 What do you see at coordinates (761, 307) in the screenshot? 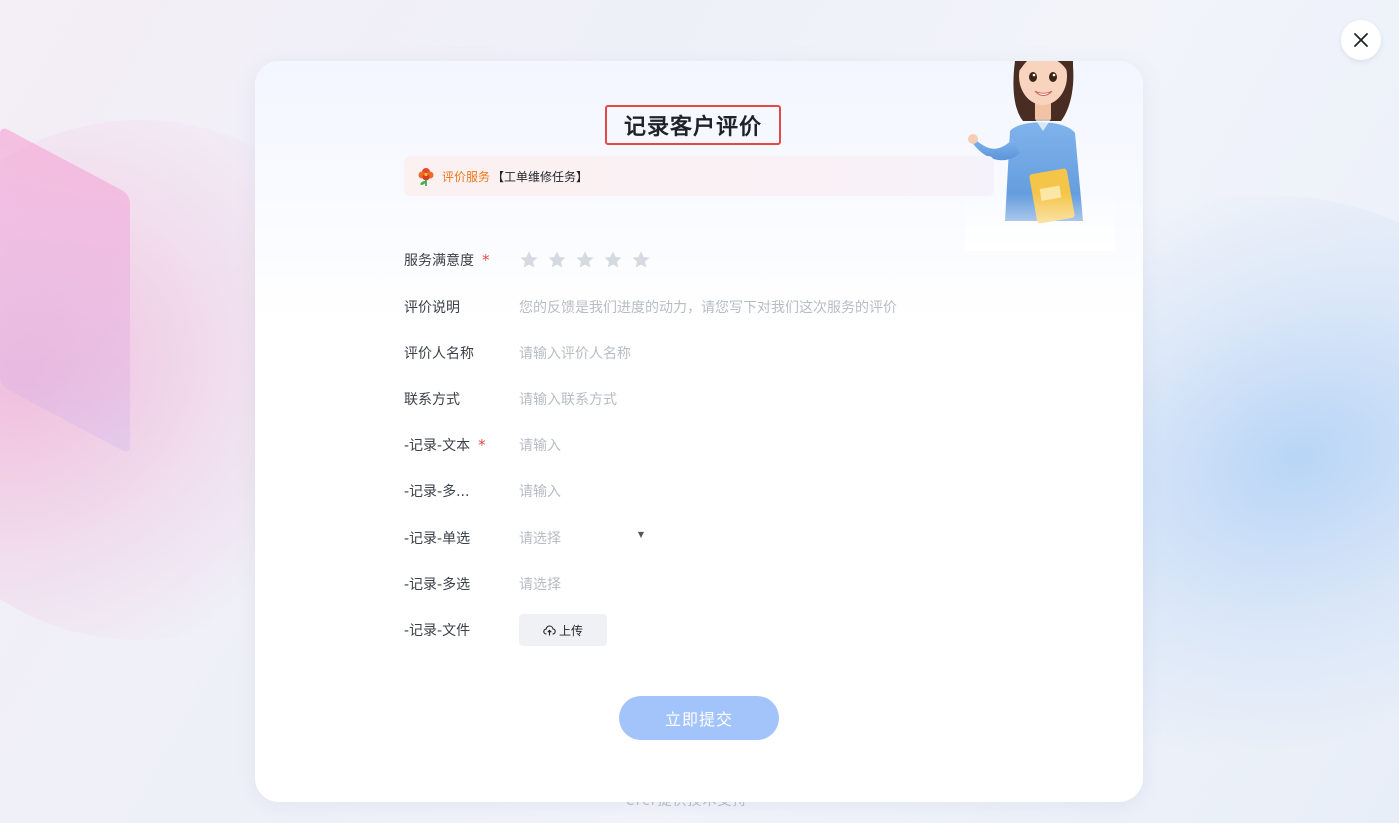
I see `comment-input: 您的反馈是我们进度的动力，请您写下对我们这次服务的评价` at bounding box center [761, 307].